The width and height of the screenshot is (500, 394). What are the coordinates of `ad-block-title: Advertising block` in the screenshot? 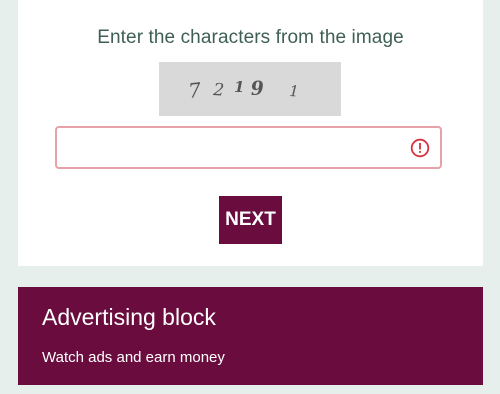 It's located at (129, 317).